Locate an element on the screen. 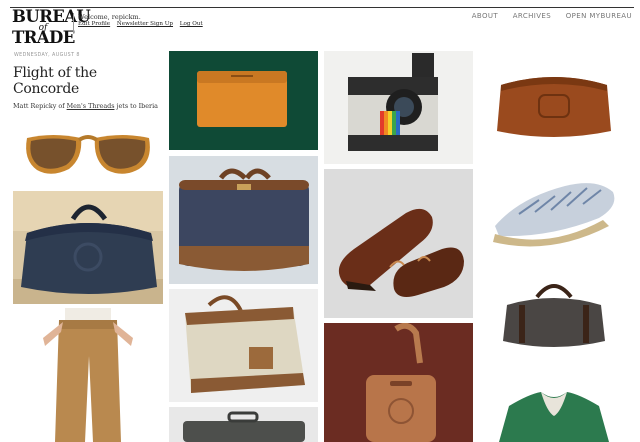 The height and width of the screenshot is (442, 640). product-sunglasses is located at coordinates (88, 153).